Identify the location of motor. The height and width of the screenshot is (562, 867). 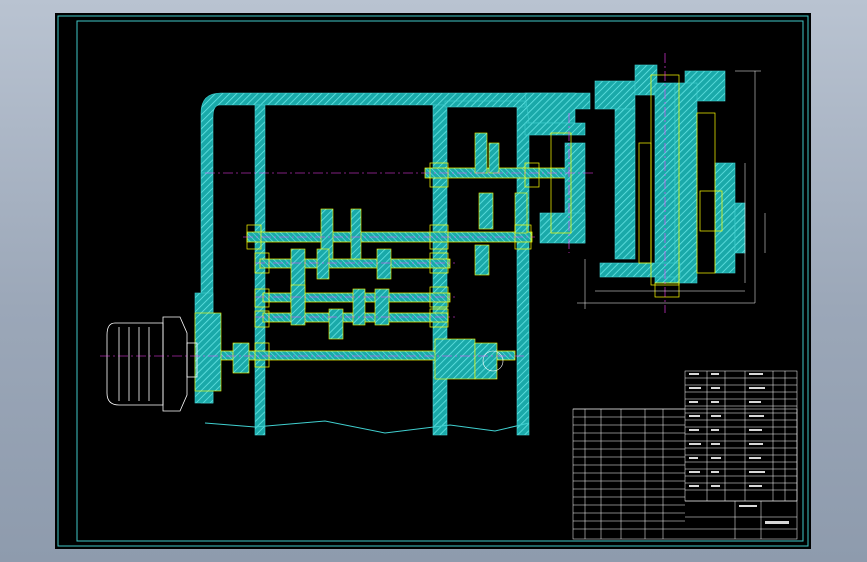
(152, 364).